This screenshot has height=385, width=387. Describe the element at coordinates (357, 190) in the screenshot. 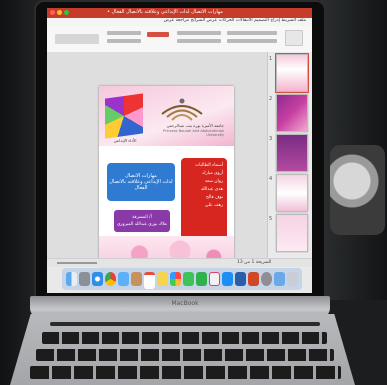

I see `speaker-object` at that location.